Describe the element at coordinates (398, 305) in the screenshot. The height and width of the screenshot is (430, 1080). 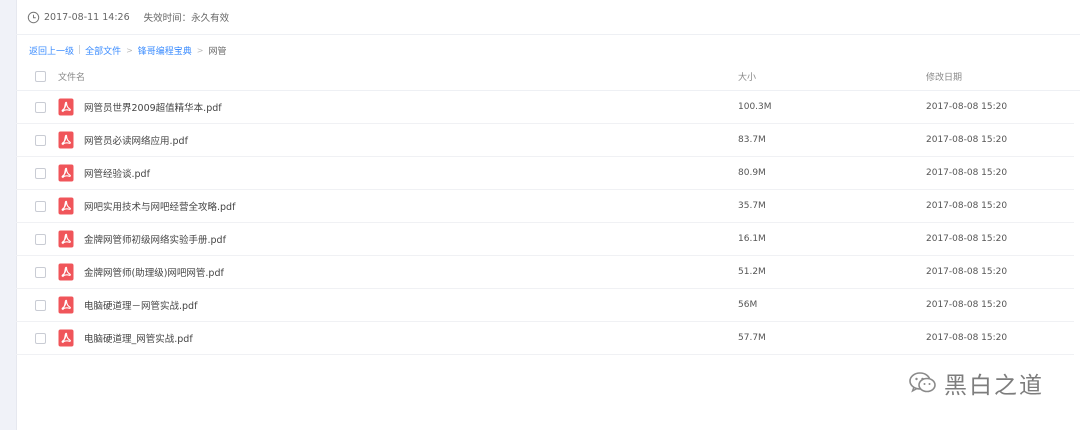
I see `file-name-cell: 电脑硬道理－网管实战.pdf` at that location.